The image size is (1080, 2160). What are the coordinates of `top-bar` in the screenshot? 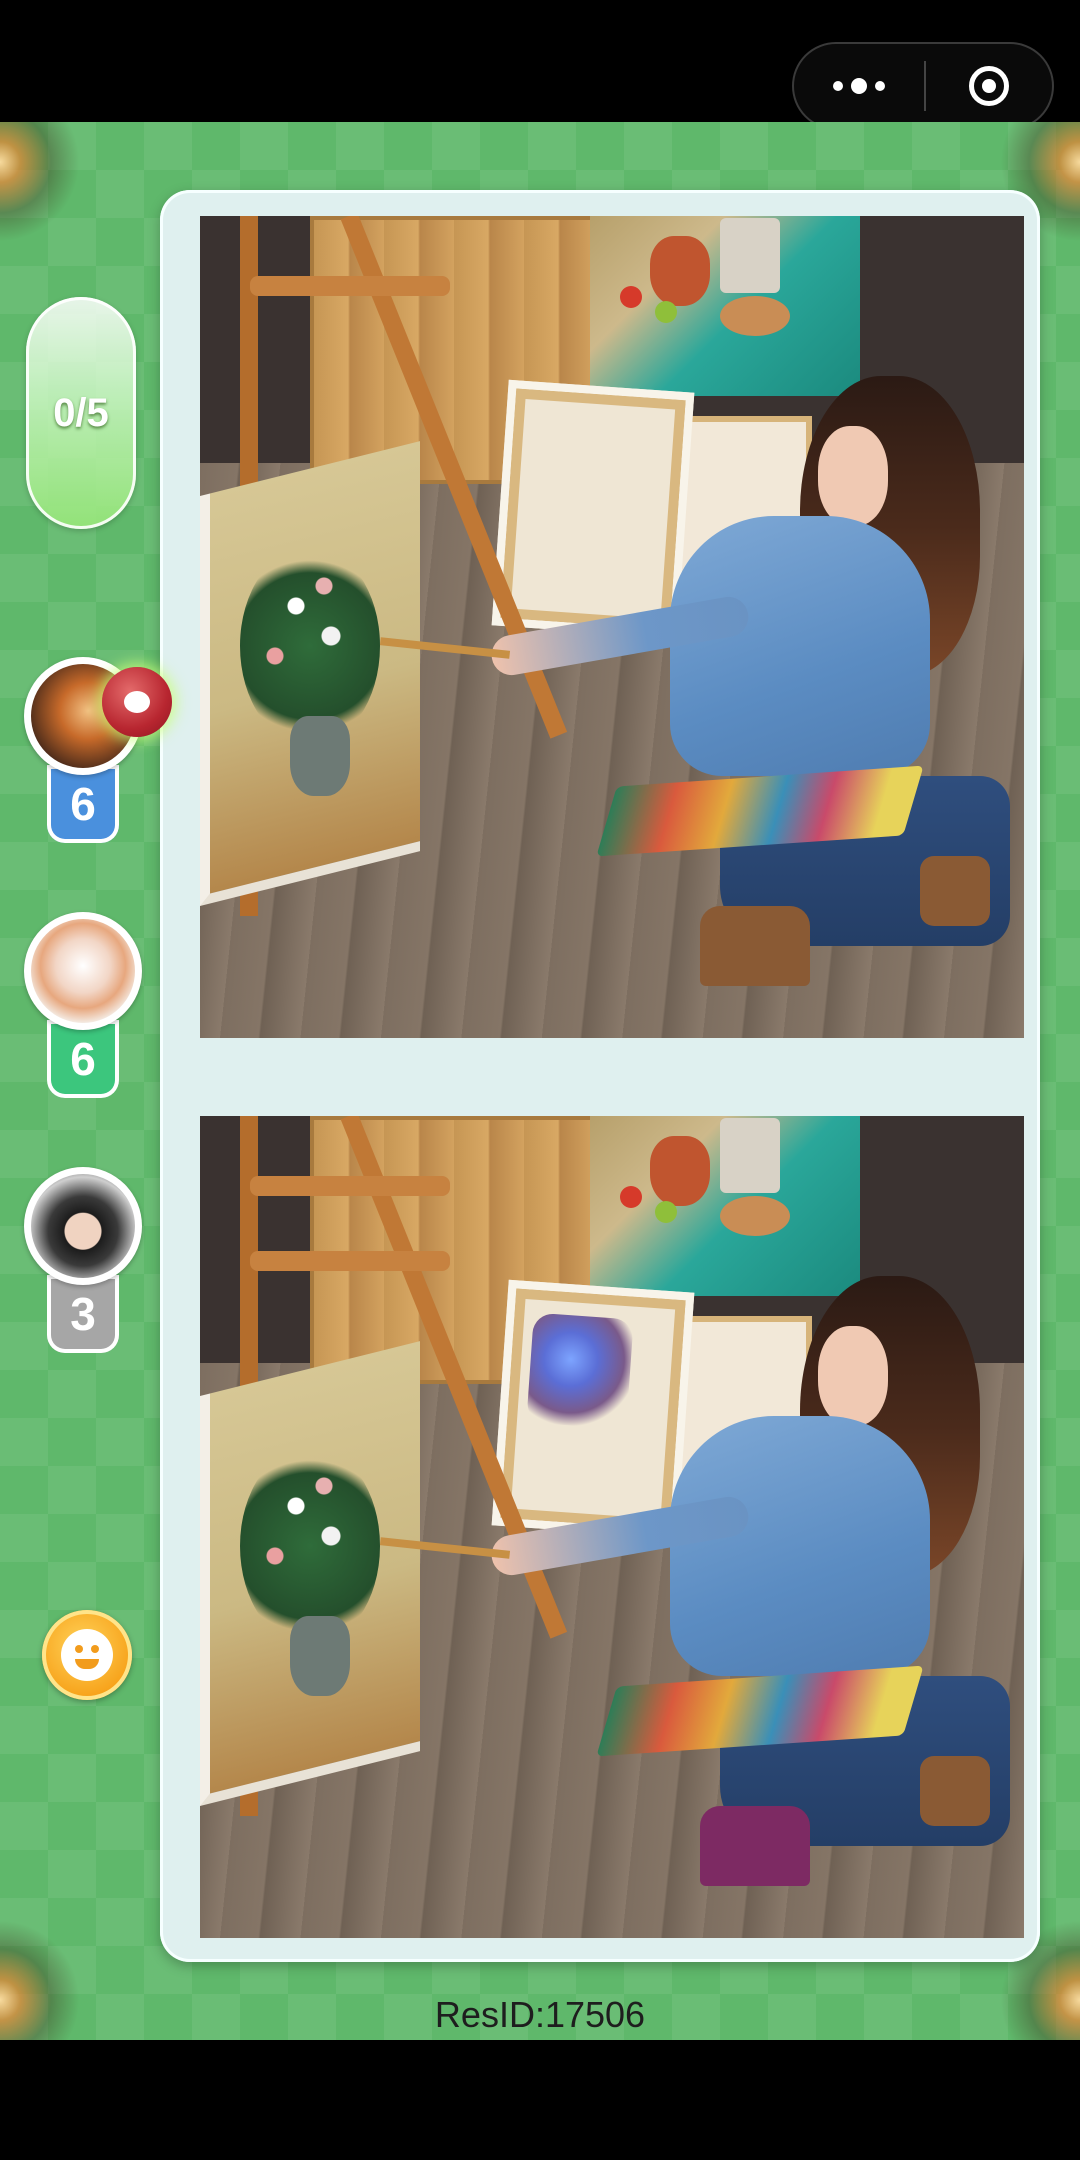 It's located at (540, 65).